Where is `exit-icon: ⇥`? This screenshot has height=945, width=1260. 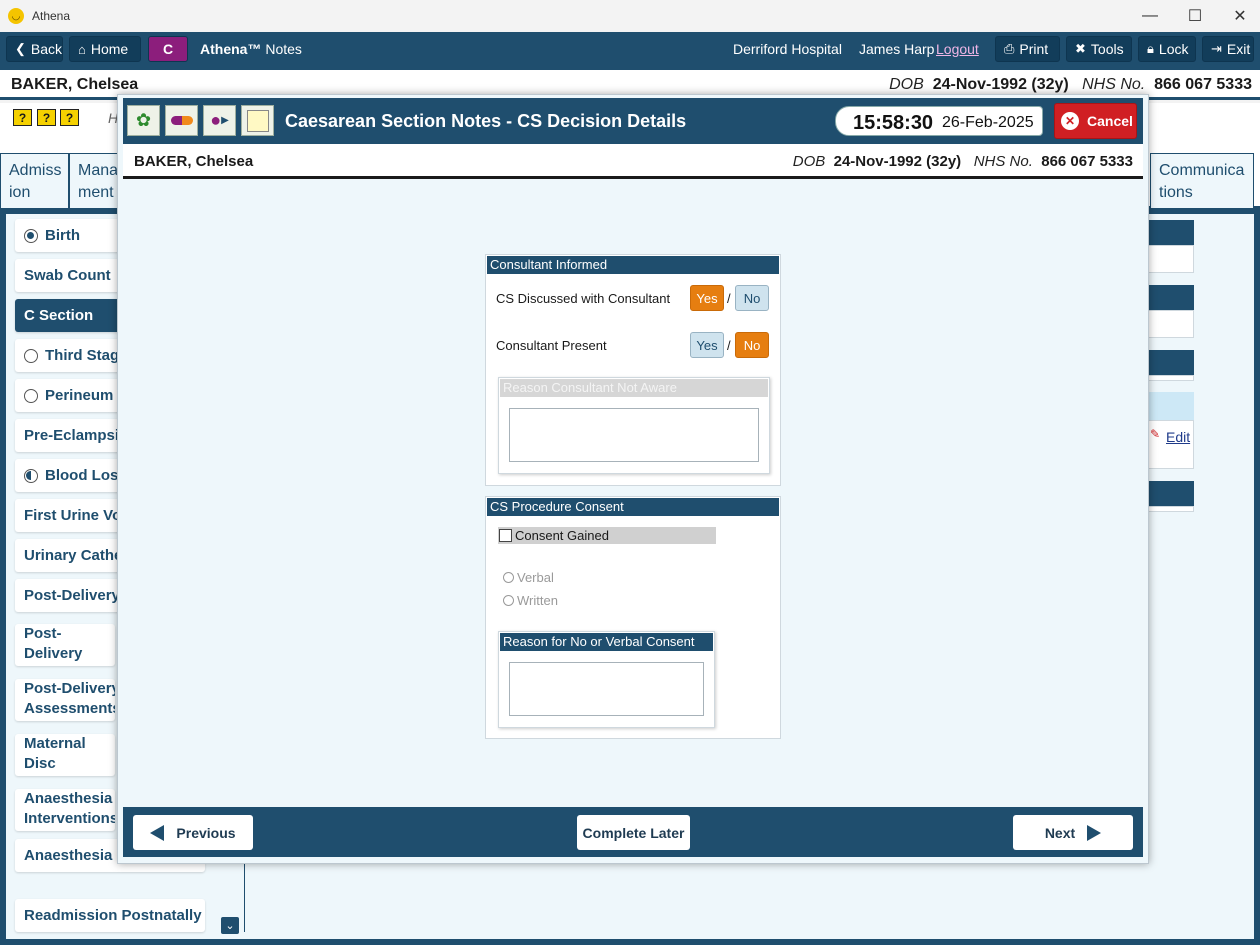 exit-icon: ⇥ is located at coordinates (1216, 48).